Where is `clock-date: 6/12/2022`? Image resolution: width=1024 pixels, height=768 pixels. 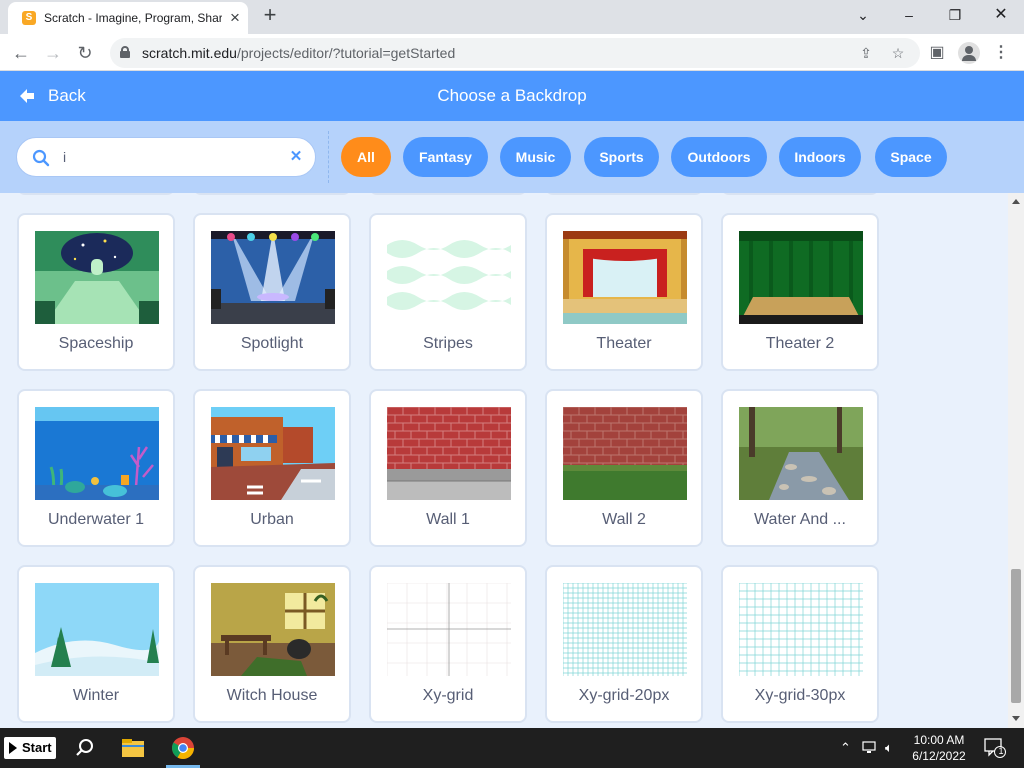
clock-date: 6/12/2022 is located at coordinates (939, 756).